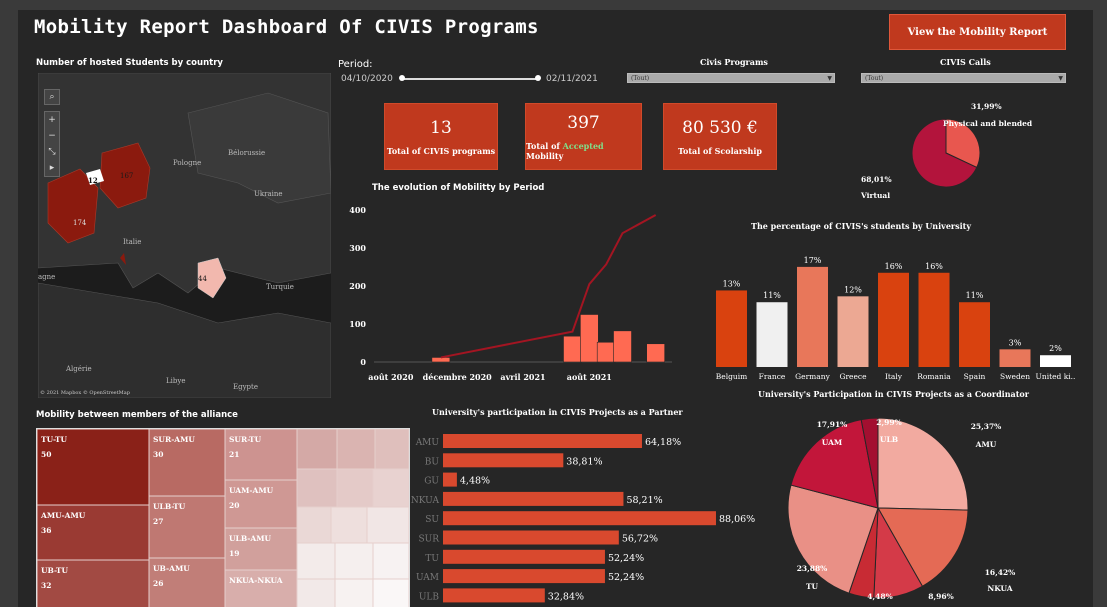 This screenshot has height=607, width=1107. I want to click on map-attribution: © 2021 Mapbox © OpenStreetMap, so click(85, 392).